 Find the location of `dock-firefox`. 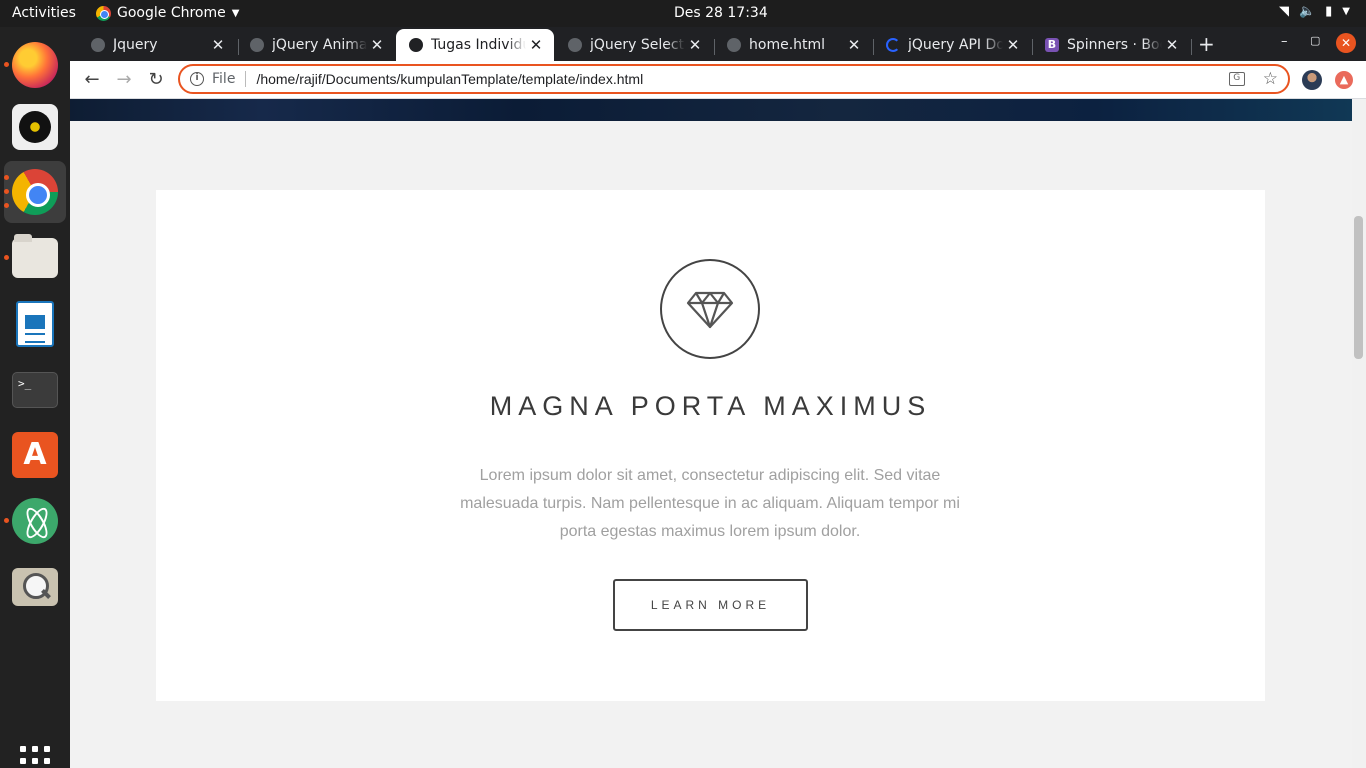

dock-firefox is located at coordinates (35, 65).